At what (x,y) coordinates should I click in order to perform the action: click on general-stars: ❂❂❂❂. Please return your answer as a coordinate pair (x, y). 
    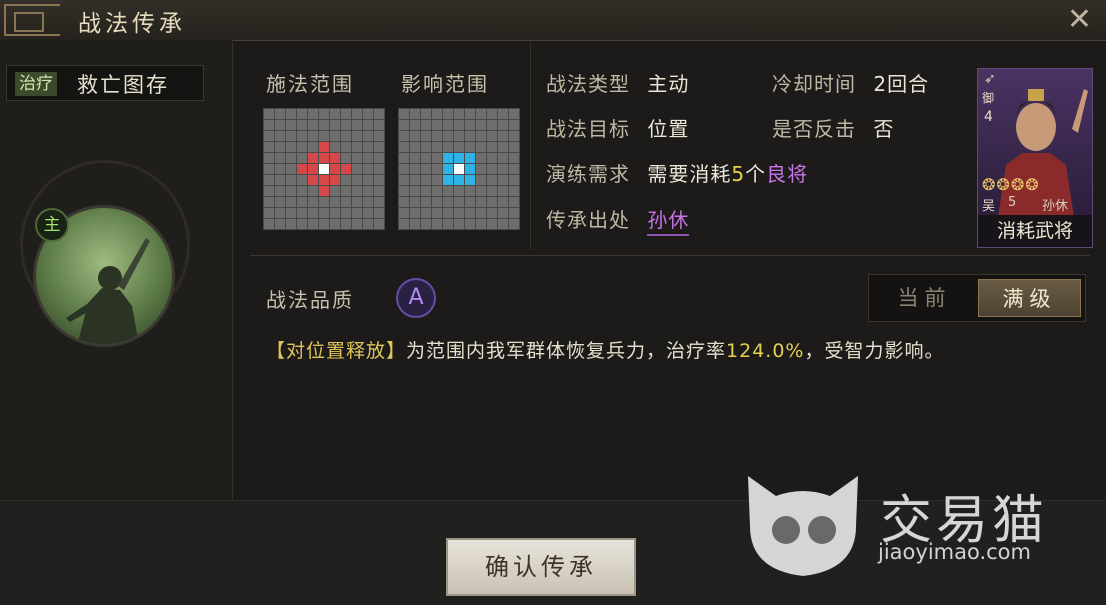
    Looking at the image, I should click on (1011, 184).